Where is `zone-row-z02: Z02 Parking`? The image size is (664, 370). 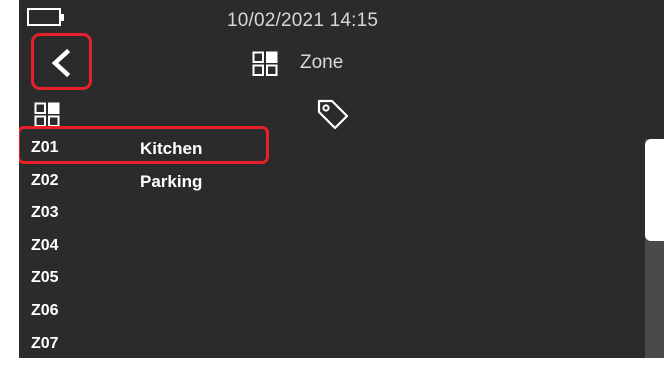 zone-row-z02: Z02 Parking is located at coordinates (149, 180).